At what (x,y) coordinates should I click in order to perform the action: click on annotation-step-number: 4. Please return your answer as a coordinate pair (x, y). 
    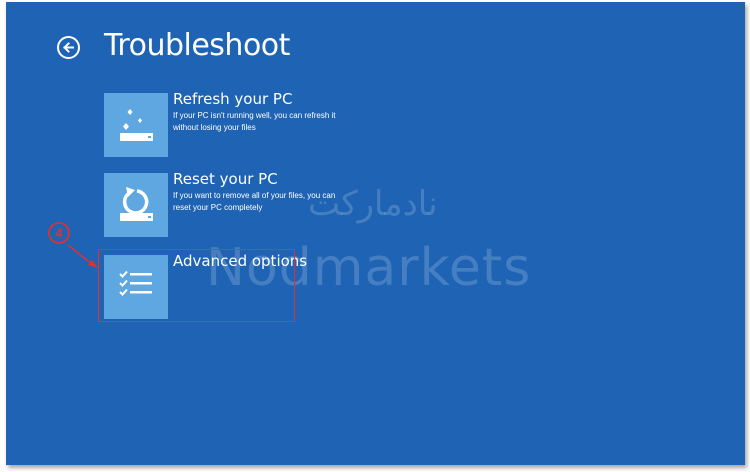
    Looking at the image, I should click on (59, 233).